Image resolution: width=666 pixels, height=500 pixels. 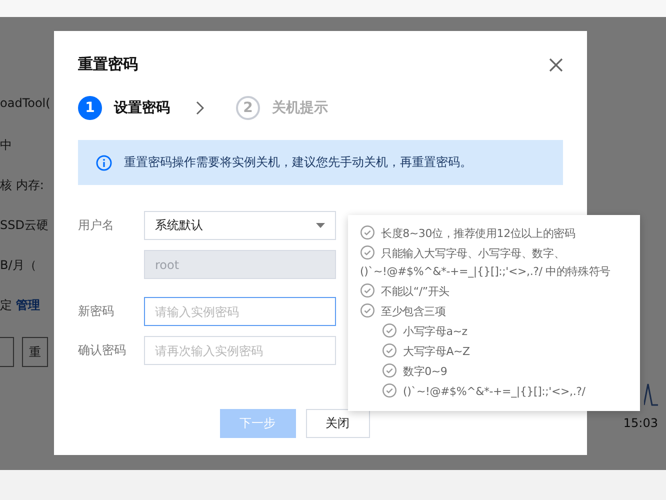 I want to click on page-text: SSD云硬, so click(x=25, y=225).